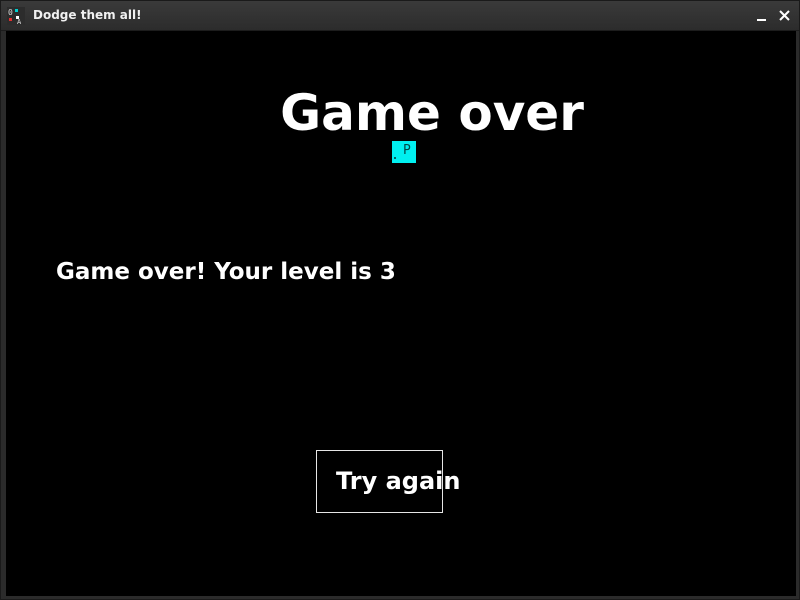 The height and width of the screenshot is (600, 800). What do you see at coordinates (407, 150) in the screenshot?
I see `player-glyph: P` at bounding box center [407, 150].